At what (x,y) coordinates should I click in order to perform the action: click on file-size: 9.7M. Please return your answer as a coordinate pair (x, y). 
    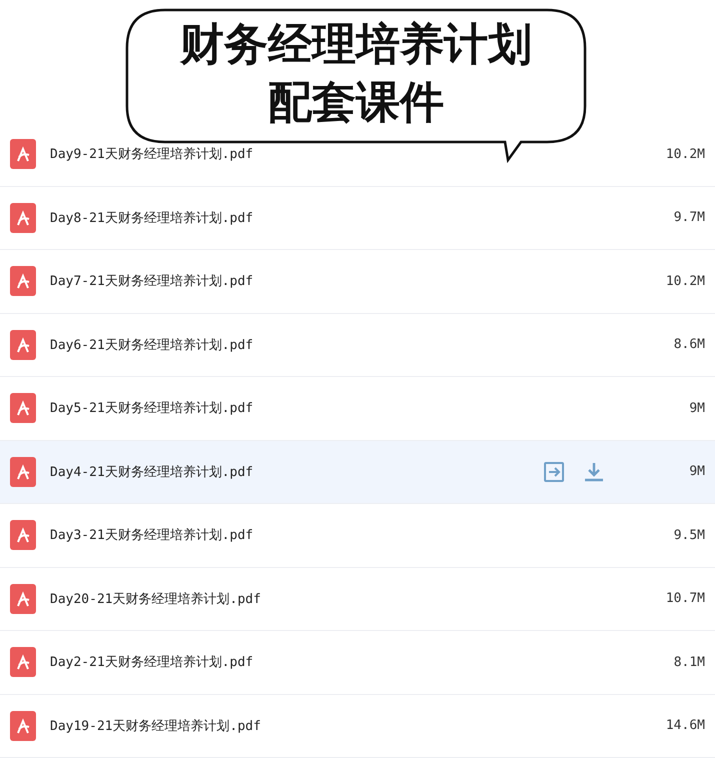
    Looking at the image, I should click on (688, 218).